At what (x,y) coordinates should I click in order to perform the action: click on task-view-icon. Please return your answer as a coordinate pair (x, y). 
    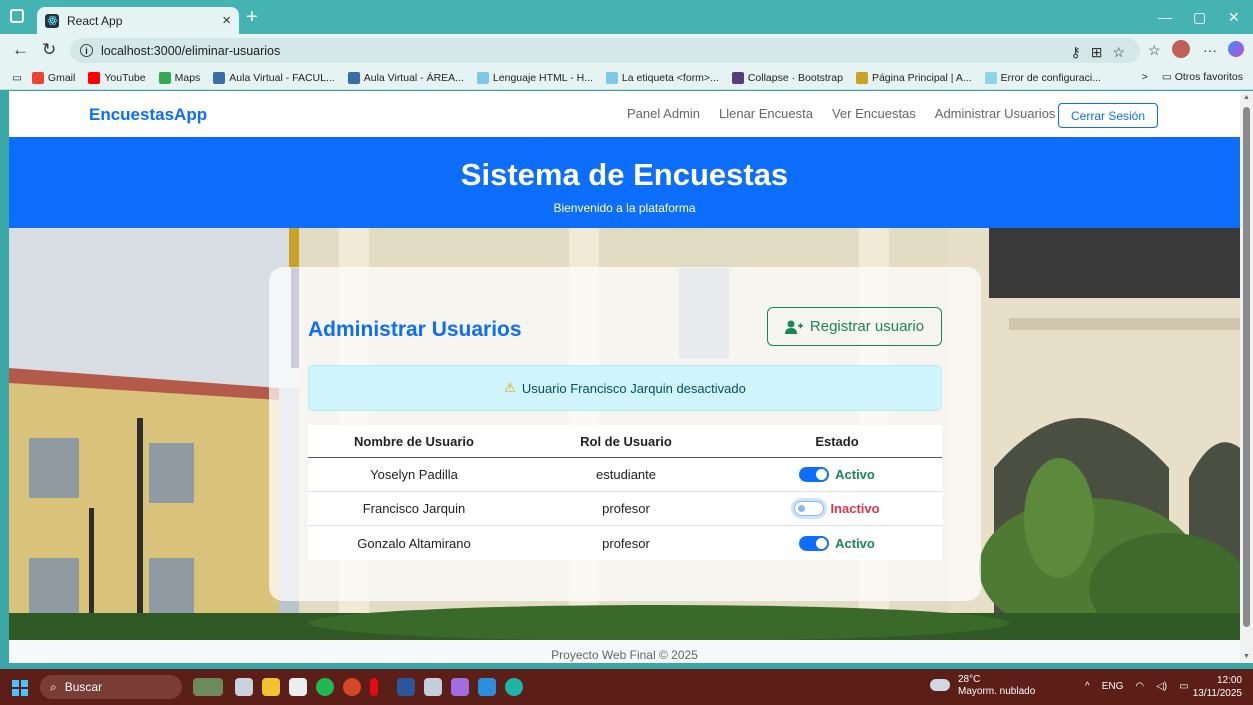
    Looking at the image, I should click on (244, 687).